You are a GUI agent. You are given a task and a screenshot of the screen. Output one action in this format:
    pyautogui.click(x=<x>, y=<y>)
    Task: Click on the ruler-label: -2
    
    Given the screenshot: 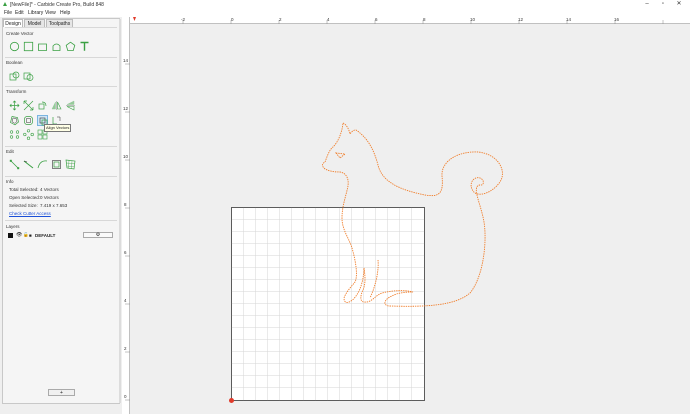 What is the action you would take?
    pyautogui.click(x=183, y=19)
    